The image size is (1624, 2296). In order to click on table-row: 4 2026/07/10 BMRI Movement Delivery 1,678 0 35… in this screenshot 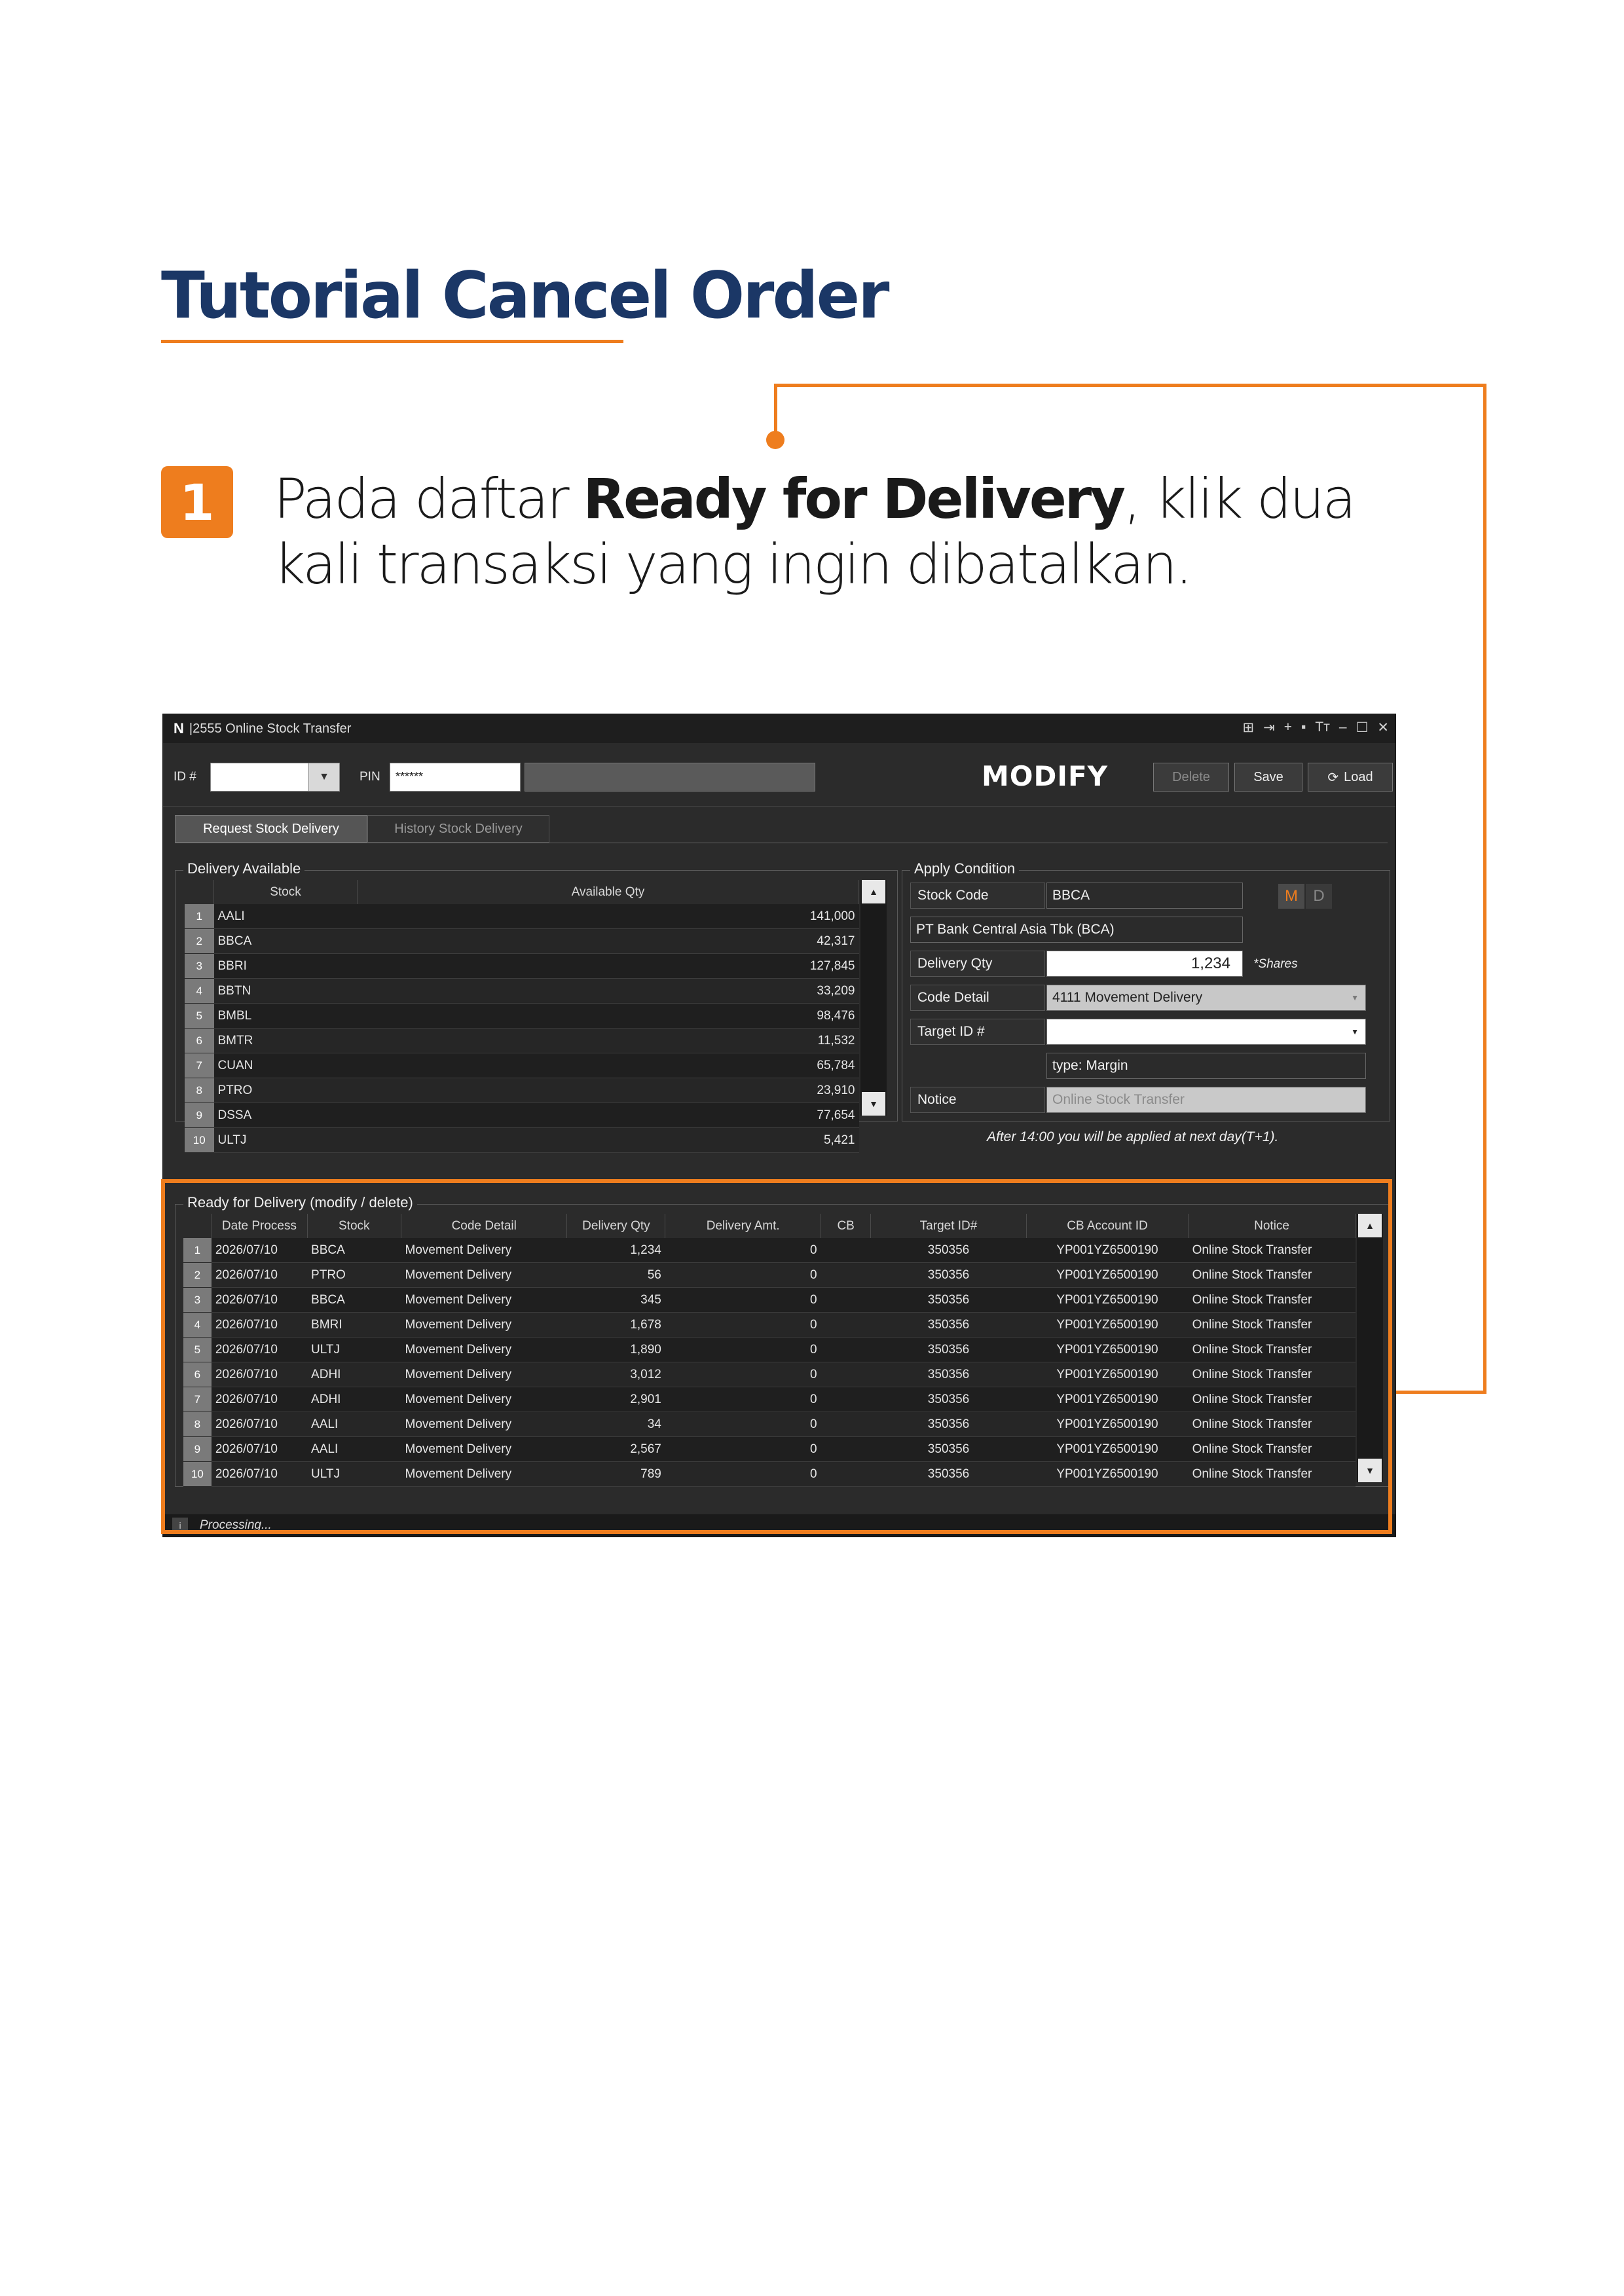, I will do `click(769, 1325)`.